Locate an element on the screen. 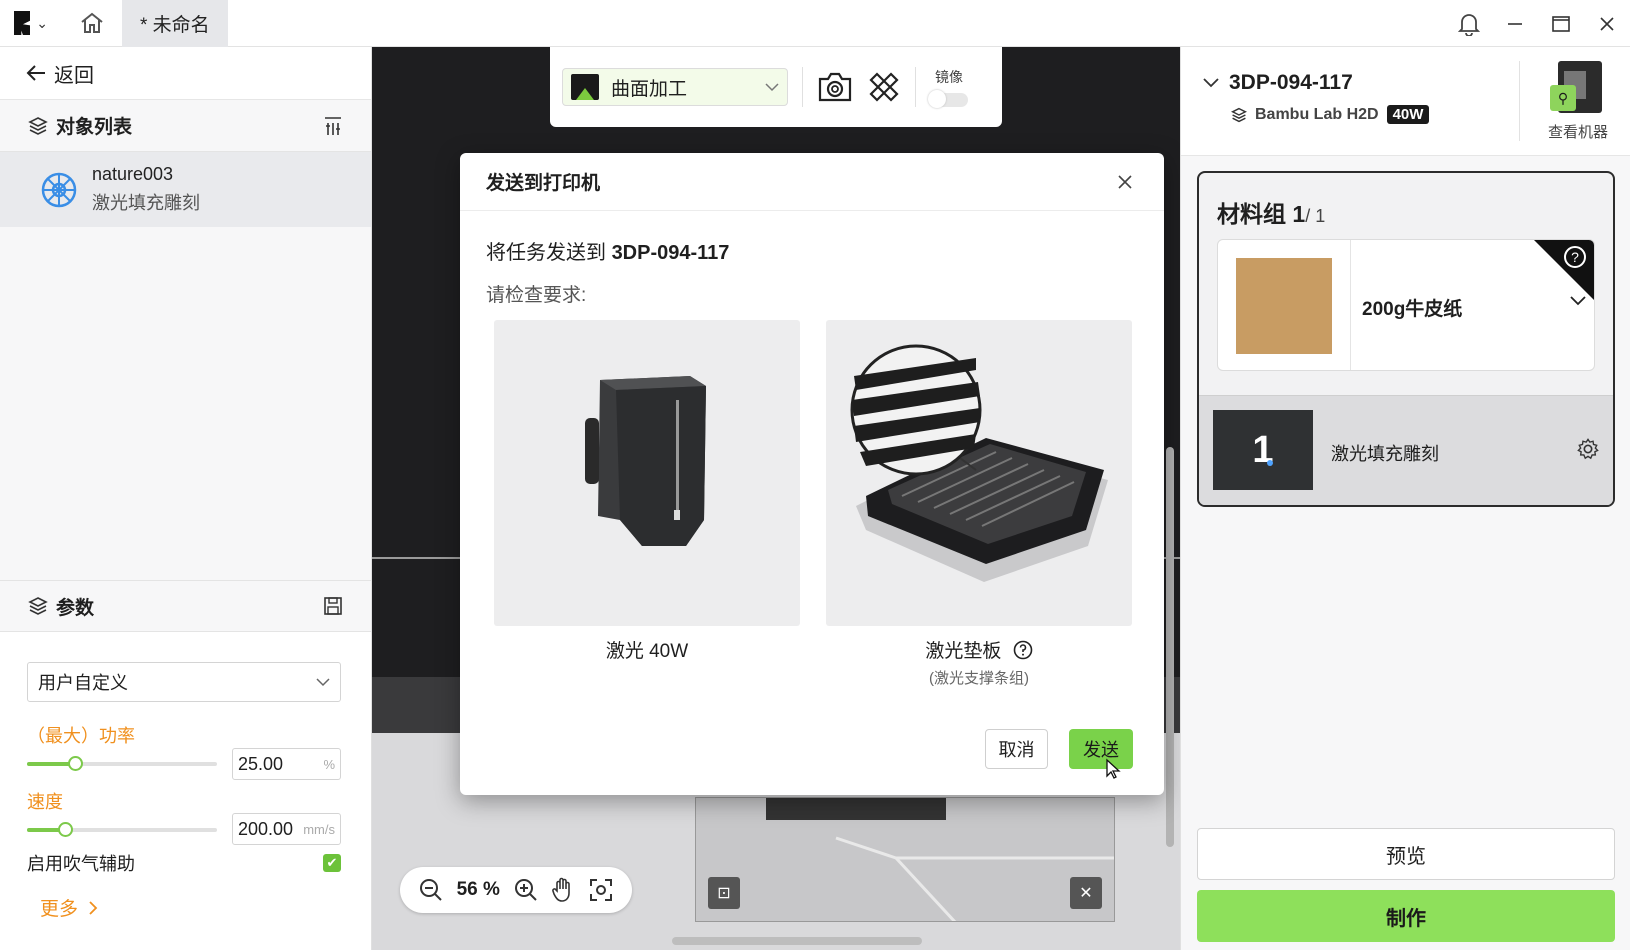 Image resolution: width=1630 pixels, height=950 pixels. mouse-cursor-icon is located at coordinates (1113, 768).